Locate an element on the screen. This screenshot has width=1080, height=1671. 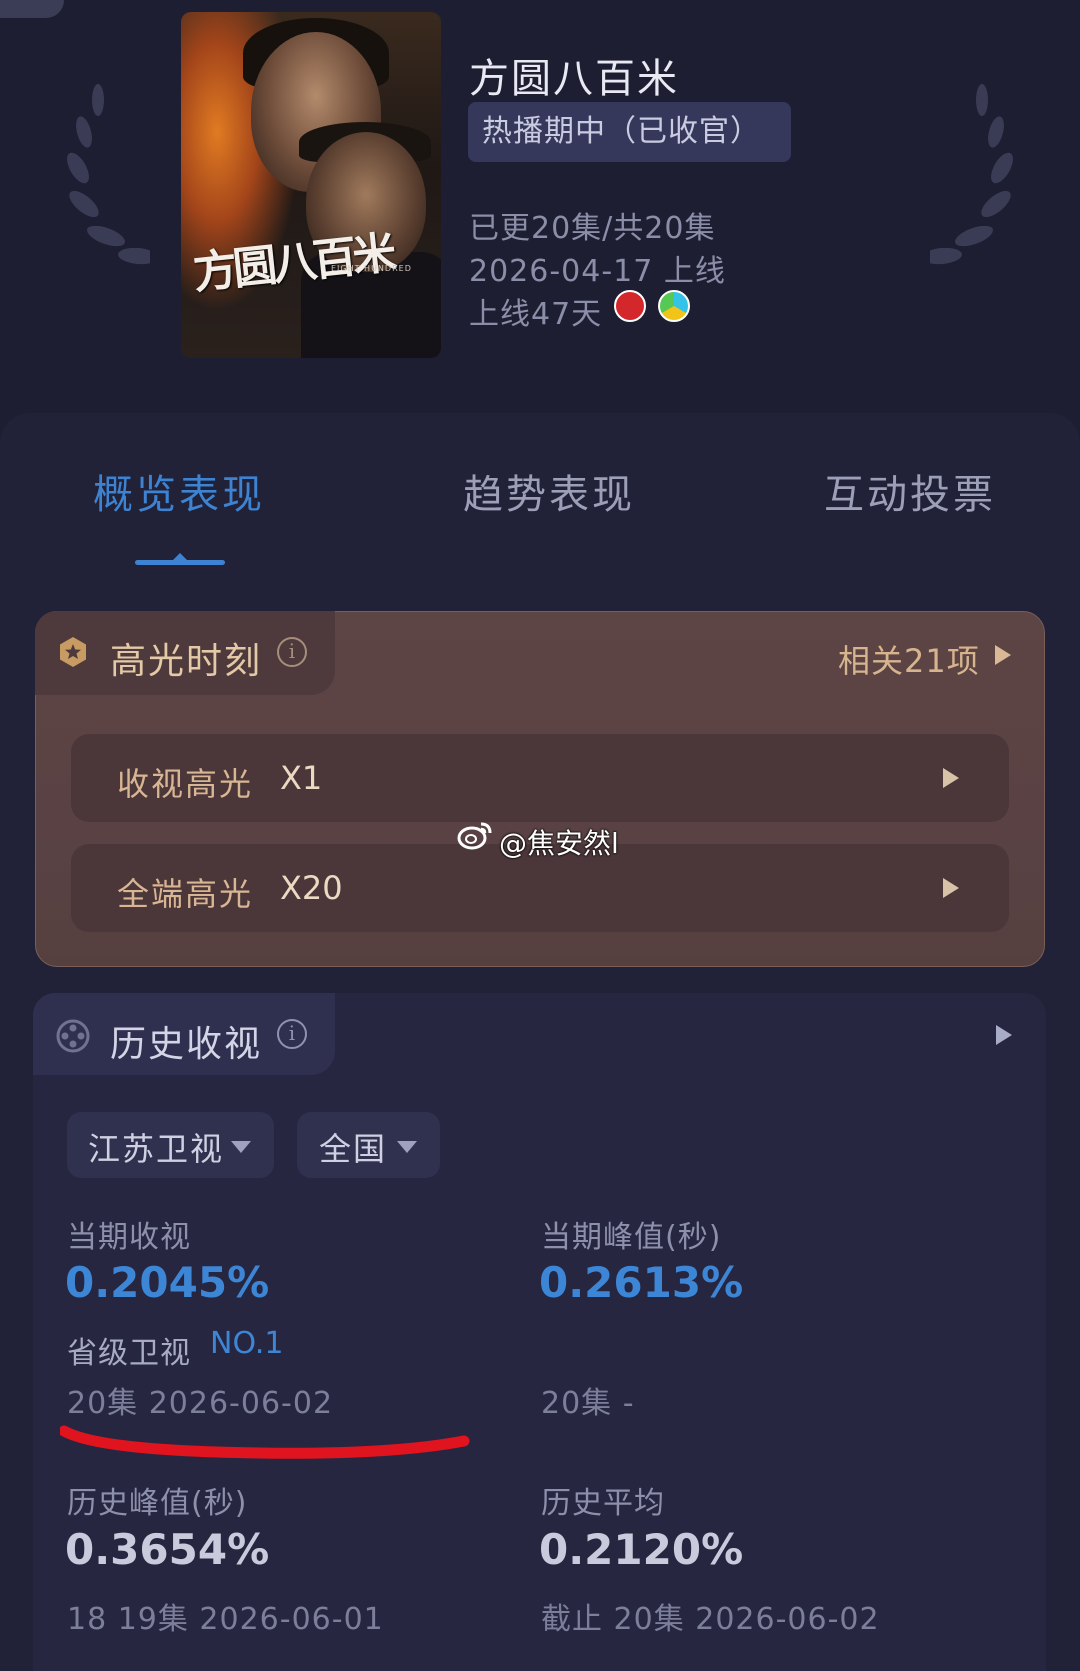
tab-overview: 概览表现 is located at coordinates (179, 491).